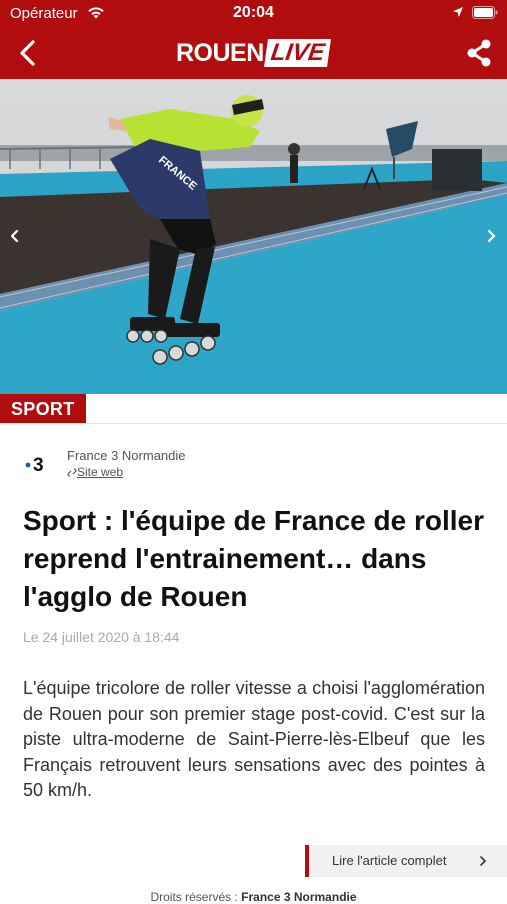 The height and width of the screenshot is (904, 507). Describe the element at coordinates (43, 409) in the screenshot. I see `category-badge: SPORT` at that location.